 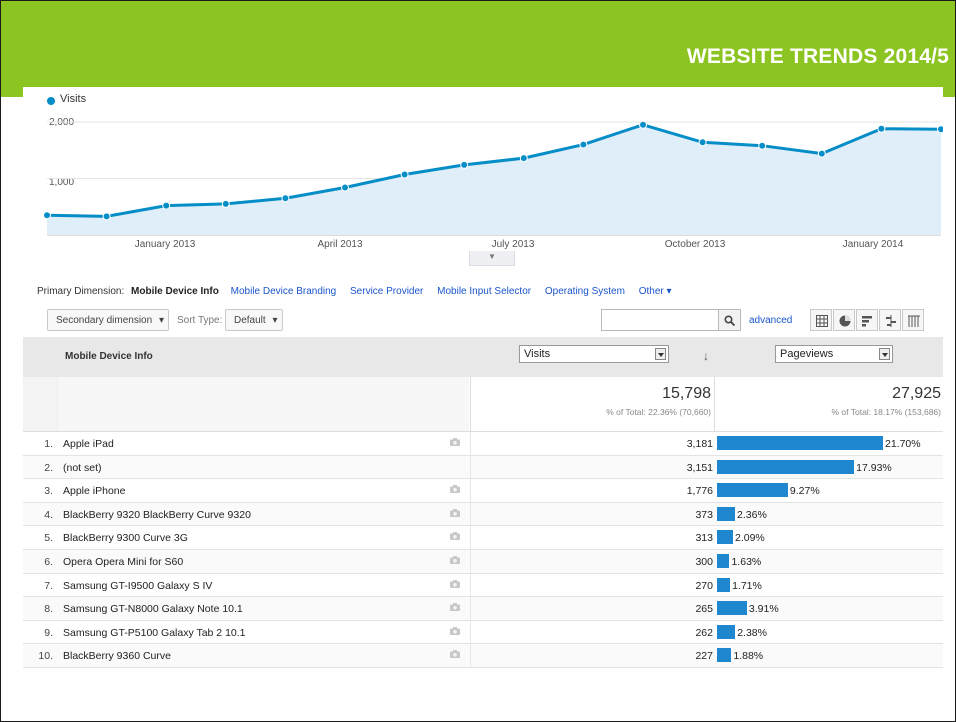 I want to click on dimension-link-input-selector: Mobile Input Selector, so click(x=484, y=291).